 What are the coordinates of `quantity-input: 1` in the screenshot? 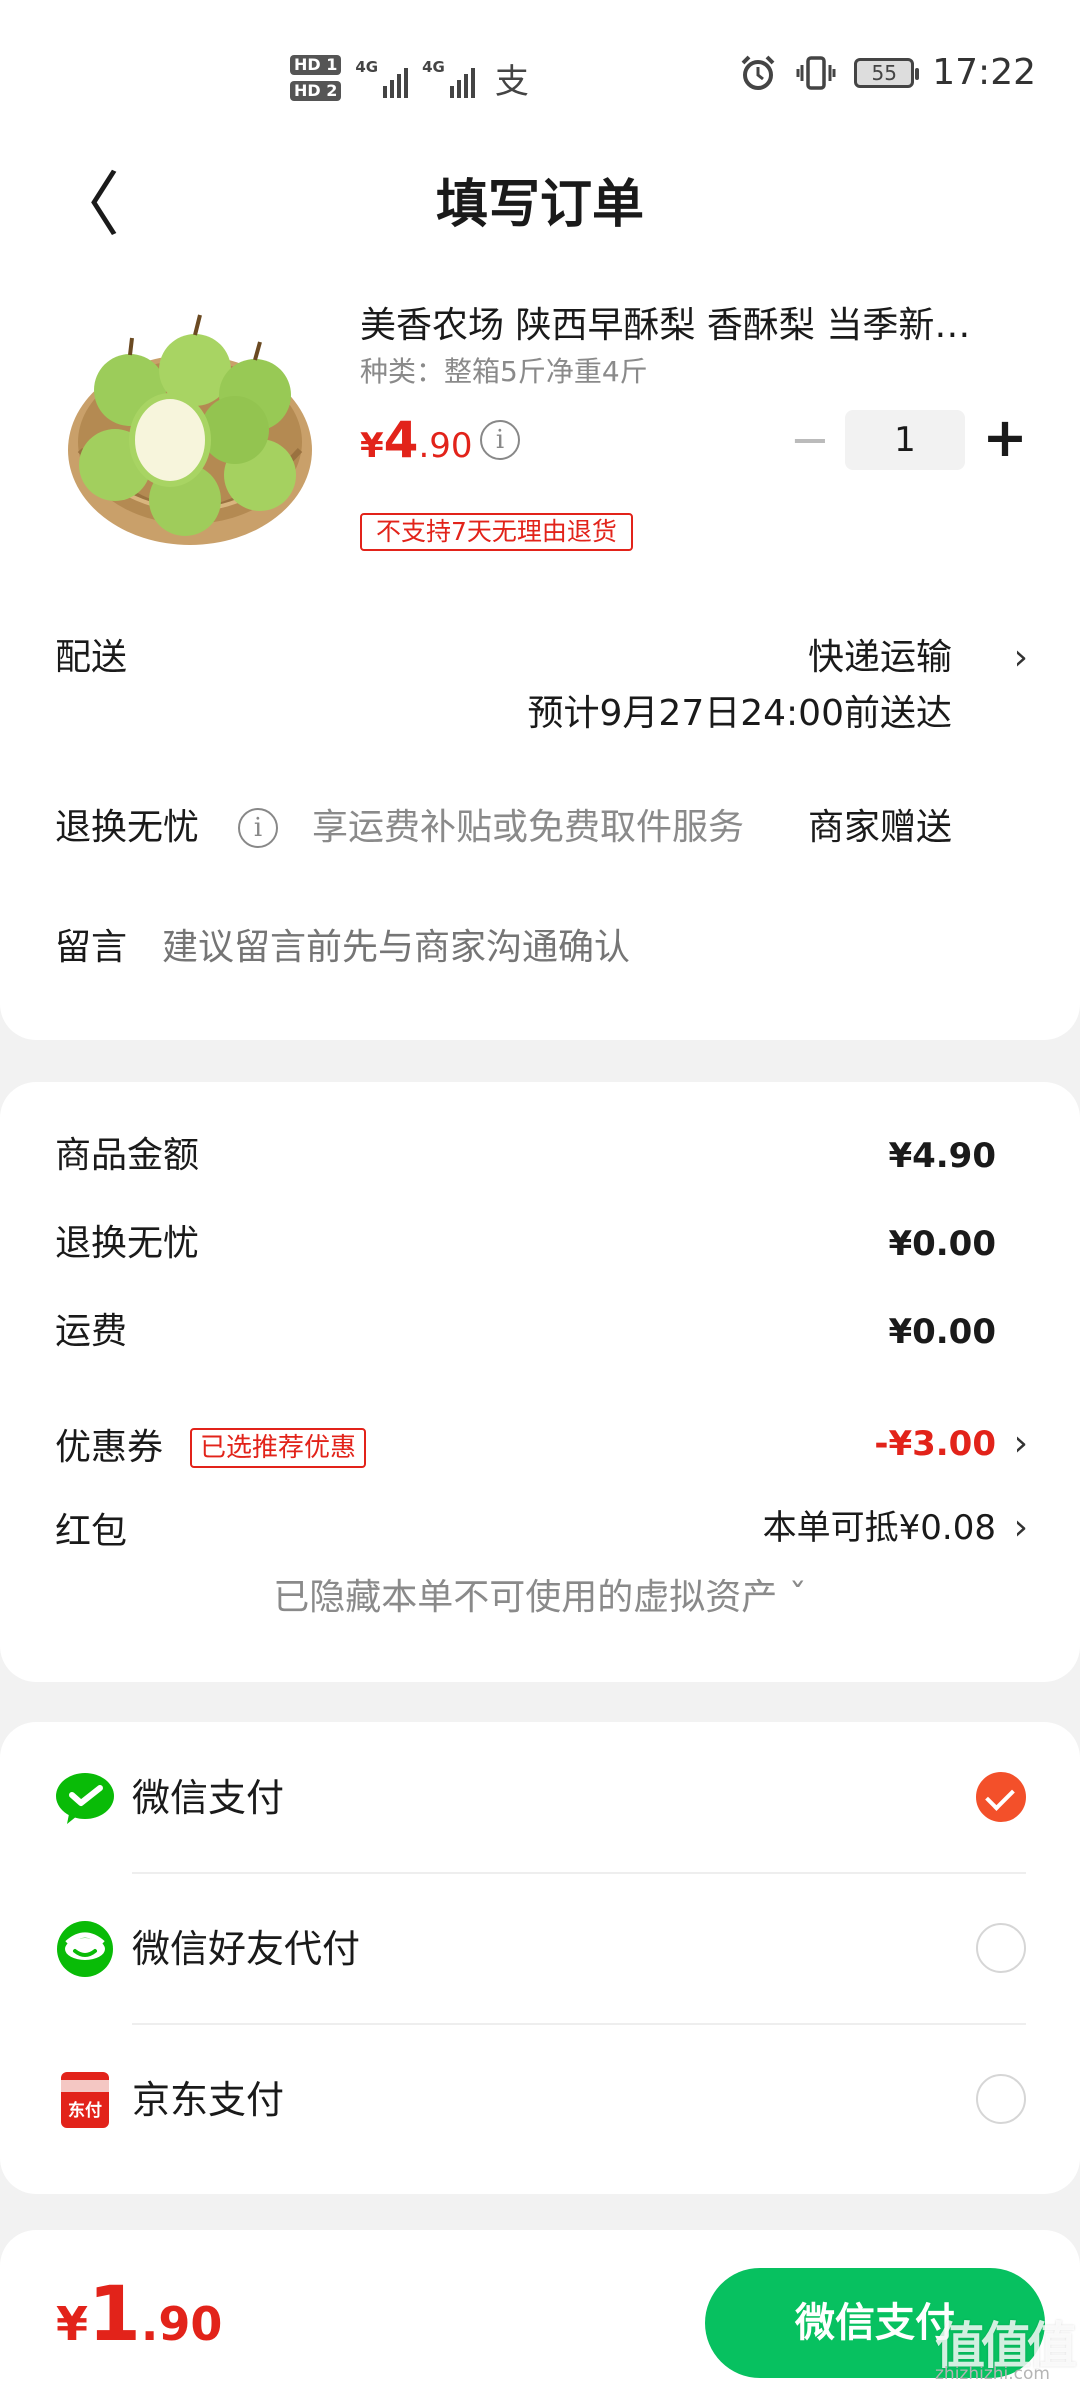 It's located at (905, 440).